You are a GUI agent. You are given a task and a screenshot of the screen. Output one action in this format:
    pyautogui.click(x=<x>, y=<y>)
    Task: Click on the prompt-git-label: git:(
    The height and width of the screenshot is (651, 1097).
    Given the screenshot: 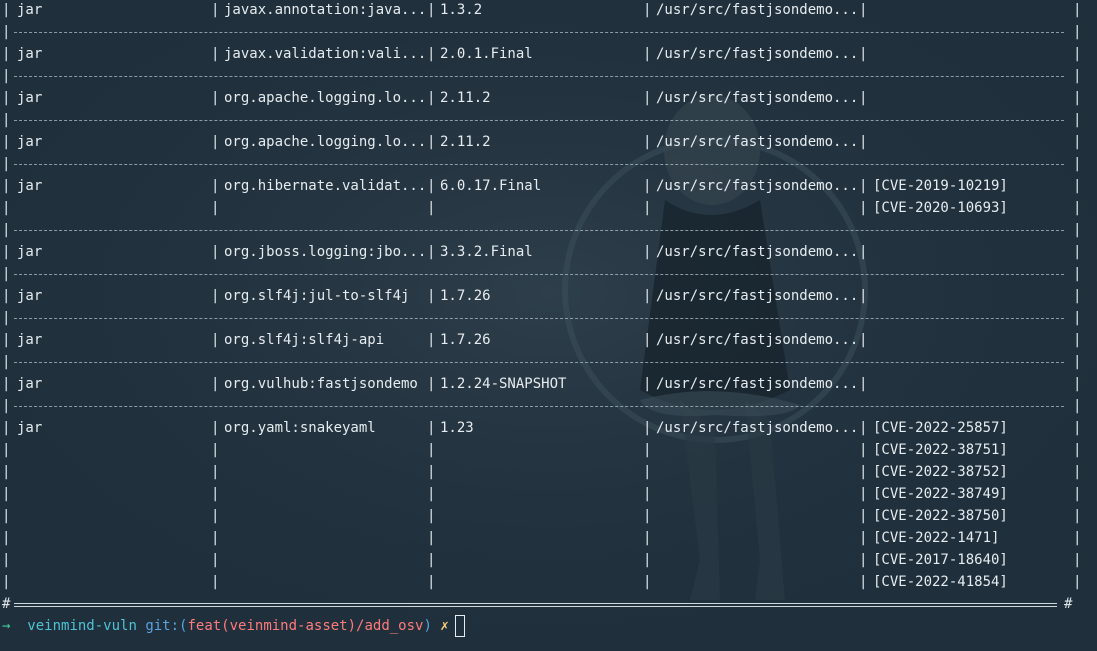 What is the action you would take?
    pyautogui.click(x=166, y=626)
    